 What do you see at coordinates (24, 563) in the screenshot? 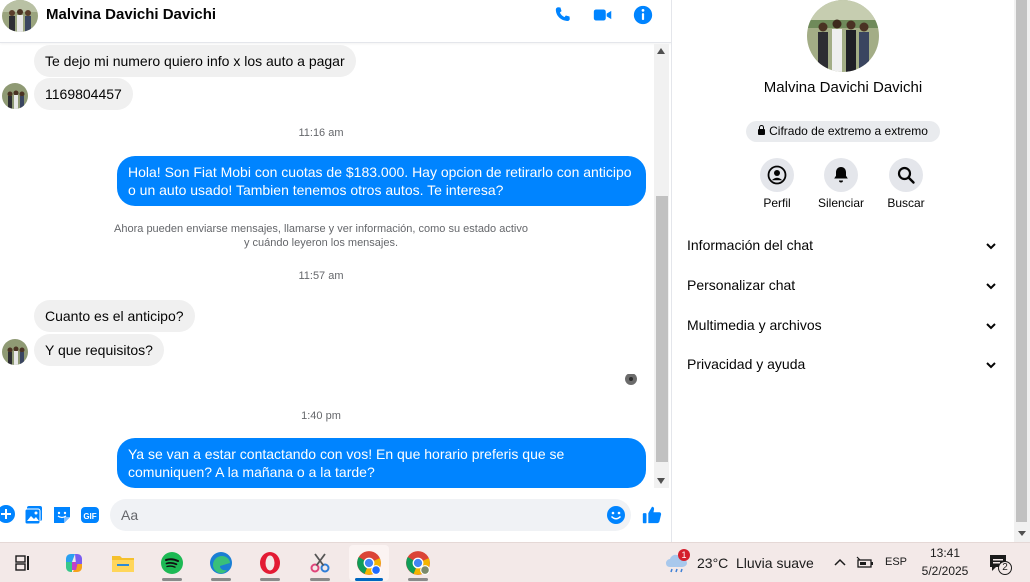
I see `task-view-icon` at bounding box center [24, 563].